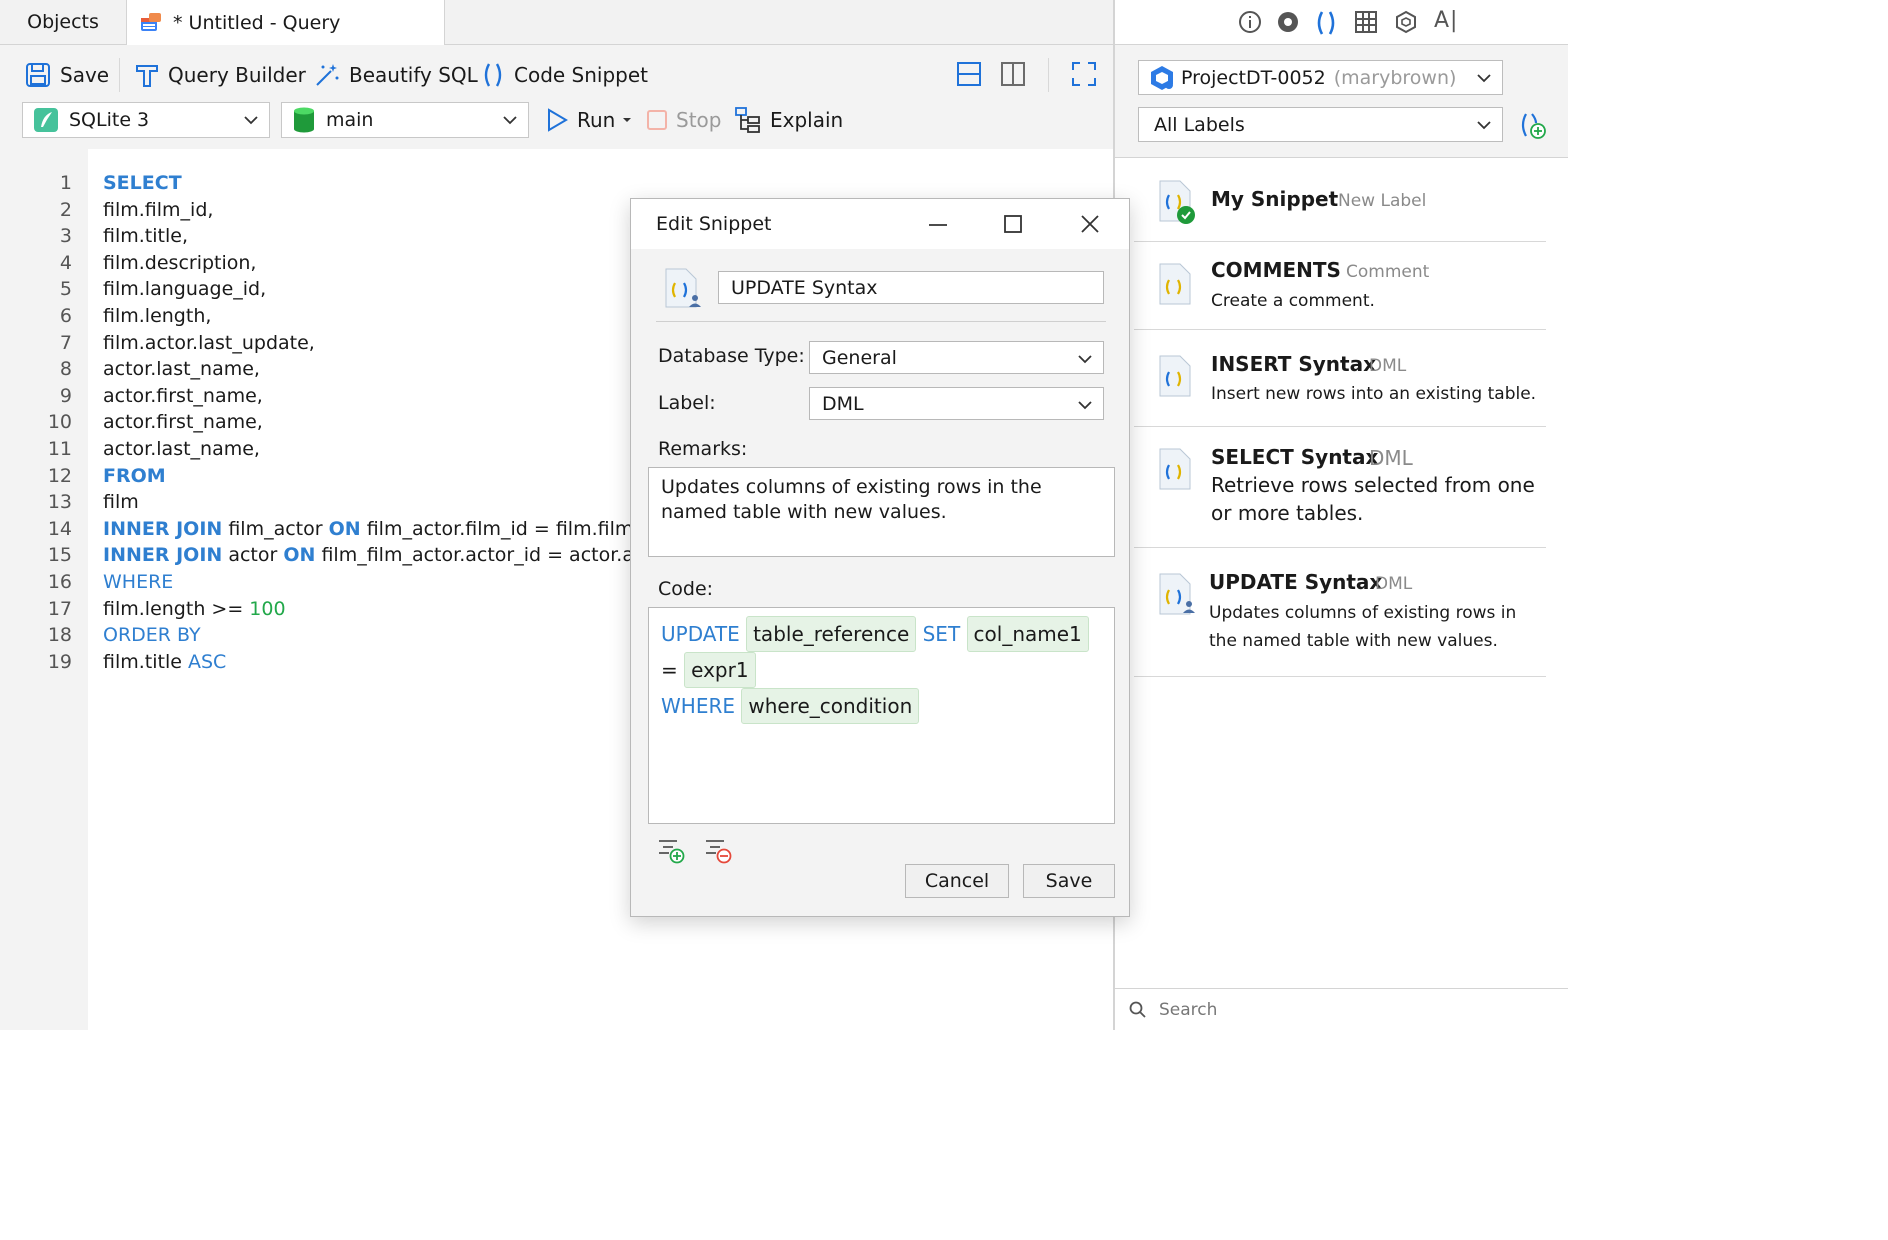 The width and height of the screenshot is (1888, 1240). I want to click on sql-keyword: INNER JOIN, so click(163, 529).